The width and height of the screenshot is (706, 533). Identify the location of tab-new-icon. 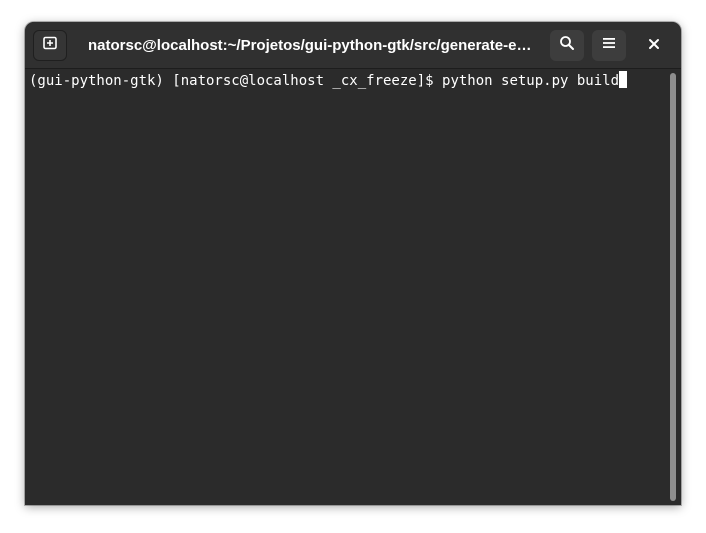
(50, 45).